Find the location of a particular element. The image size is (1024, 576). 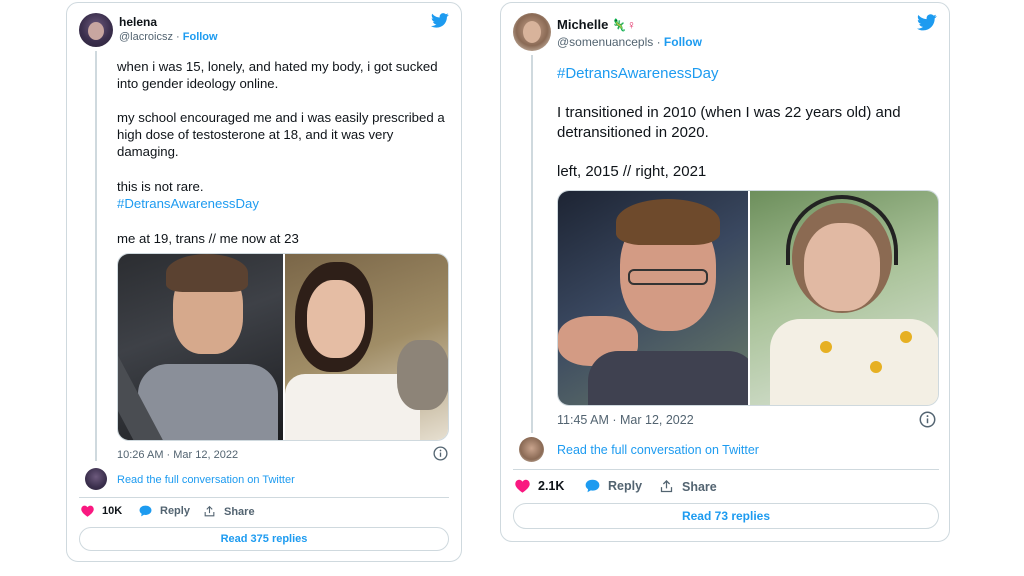

timestamp: 11:45 AM · Mar 12, 2022 is located at coordinates (625, 420).